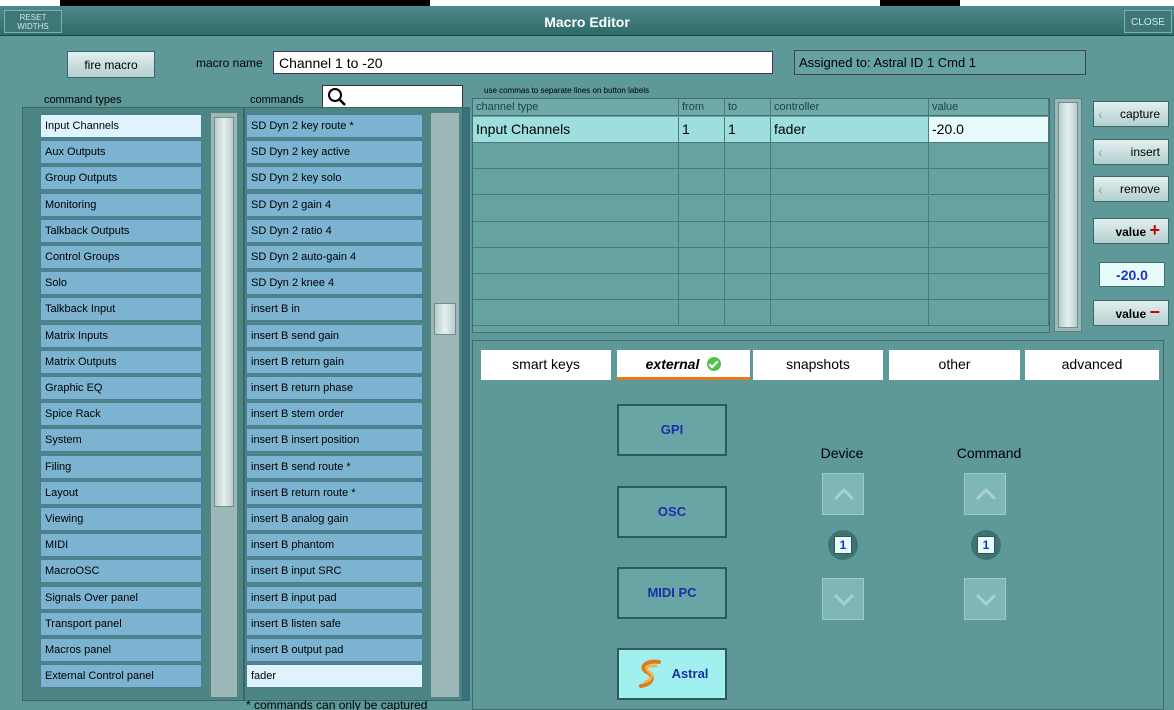 The width and height of the screenshot is (1174, 710). What do you see at coordinates (334, 178) in the screenshot?
I see `command-item: SD Dyn 2 key solo` at bounding box center [334, 178].